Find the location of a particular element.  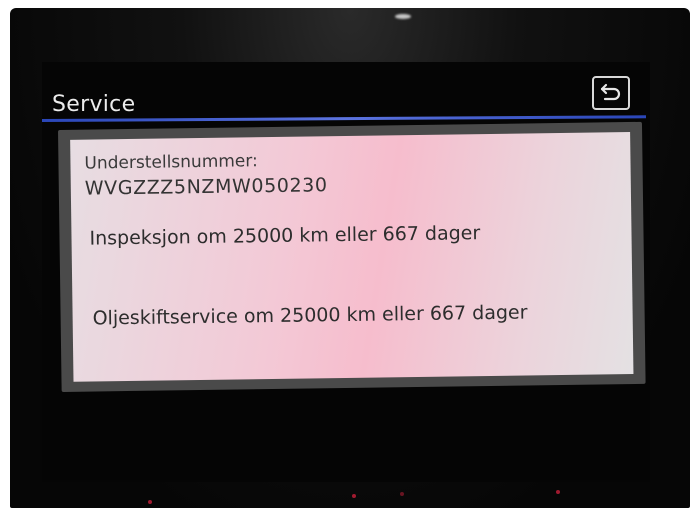

inspection-due-text: Inspeksjon om 25000 km eller 667 dager is located at coordinates (285, 236).